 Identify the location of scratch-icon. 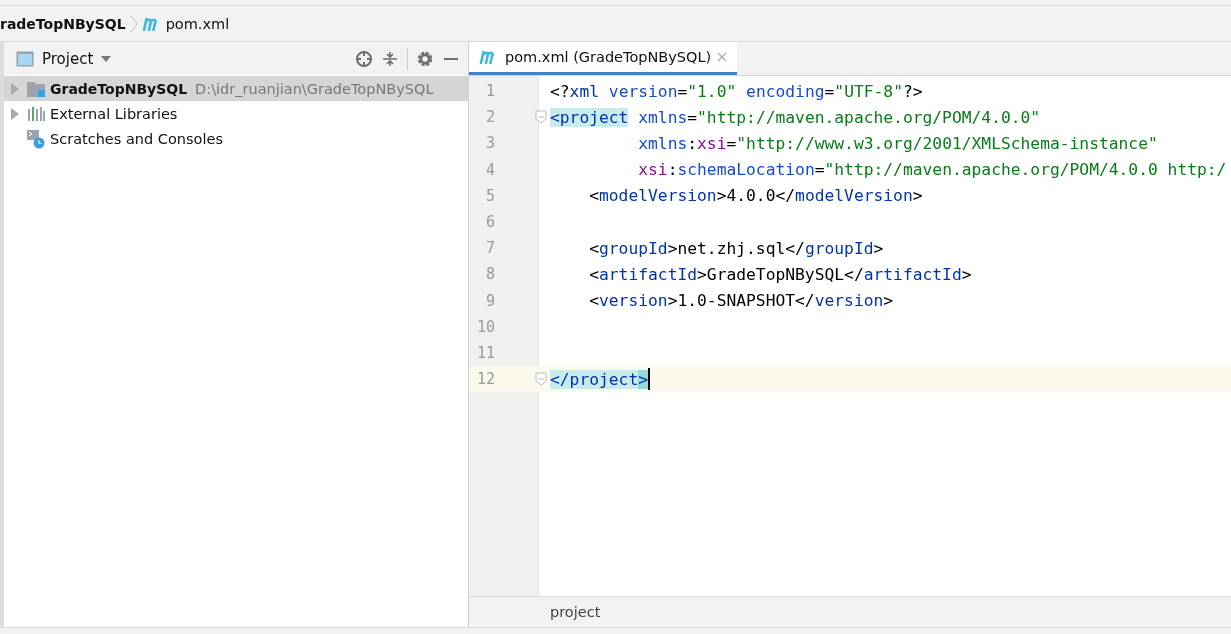
(36, 138).